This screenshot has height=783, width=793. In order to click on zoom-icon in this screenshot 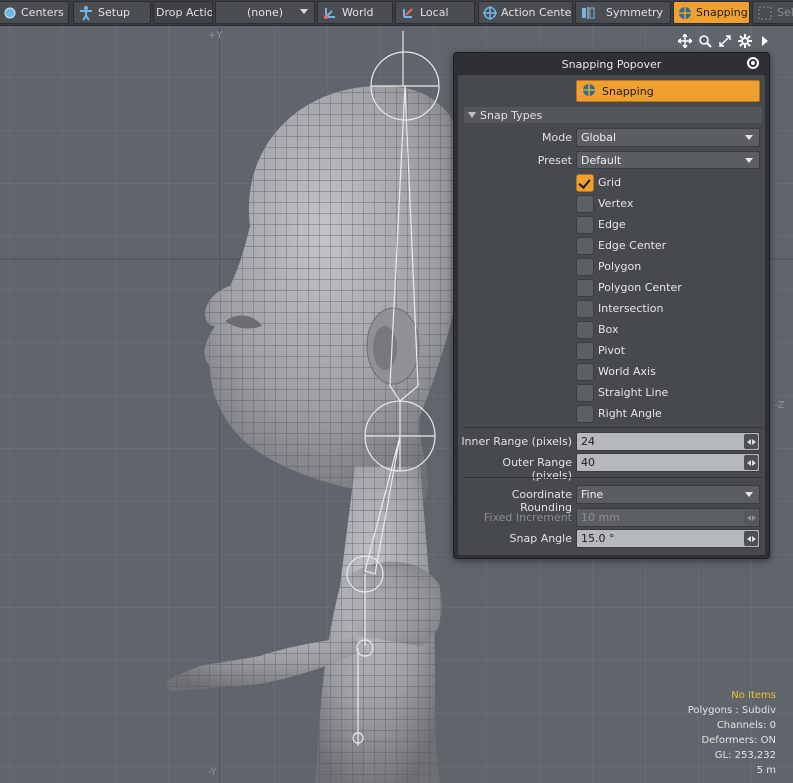, I will do `click(705, 41)`.